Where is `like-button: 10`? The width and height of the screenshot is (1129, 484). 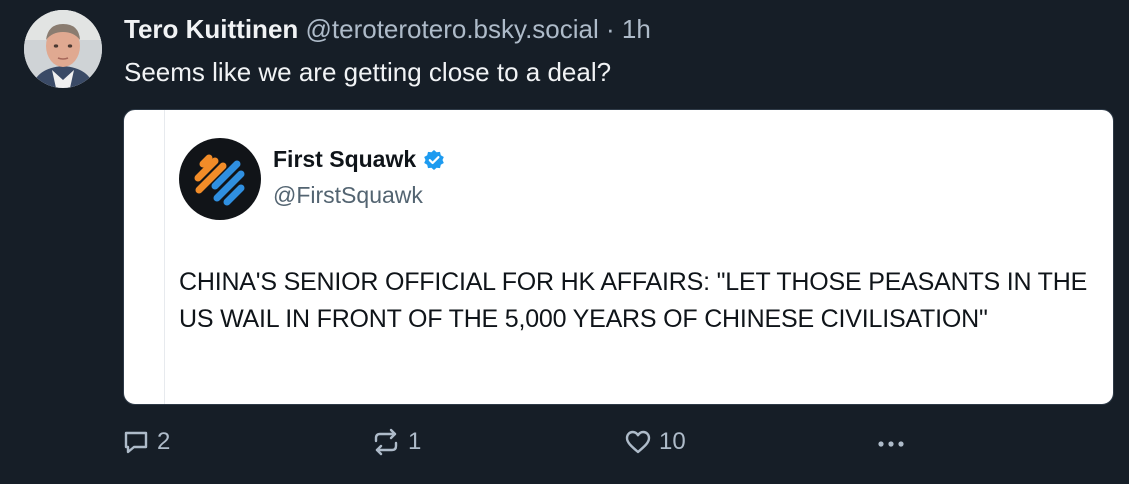 like-button: 10 is located at coordinates (654, 442).